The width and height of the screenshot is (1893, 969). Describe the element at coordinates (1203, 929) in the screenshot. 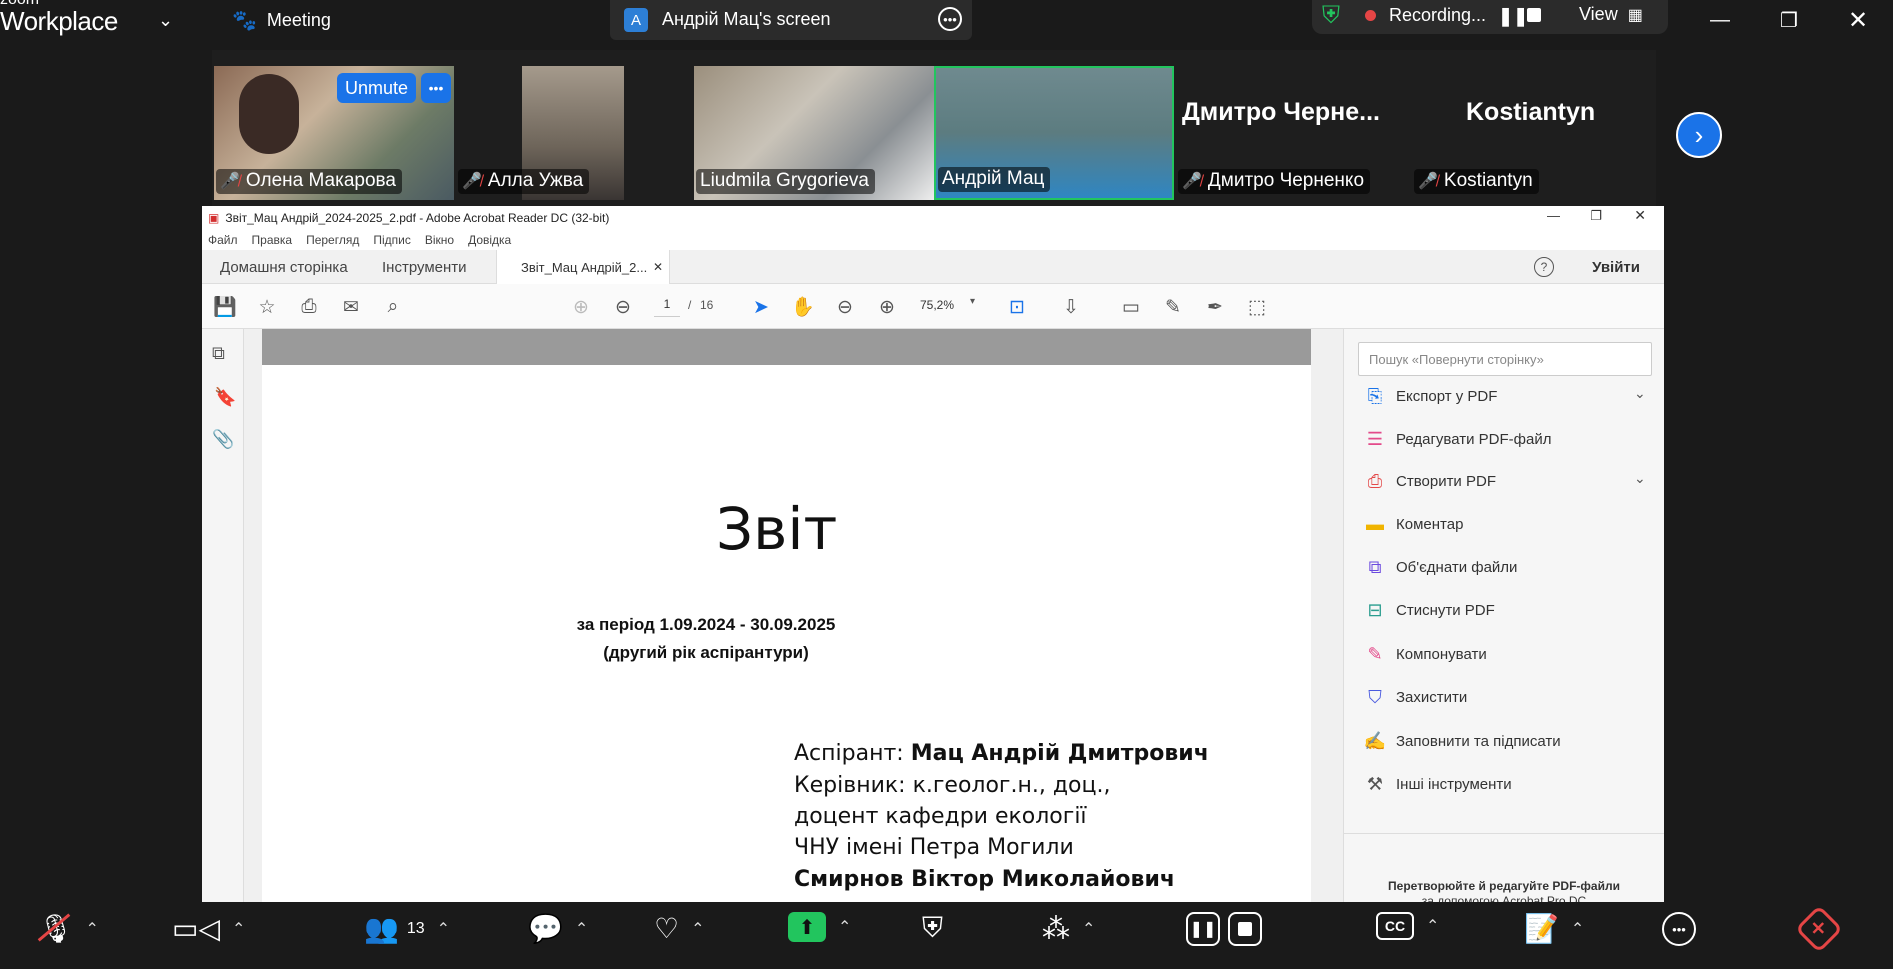

I see `pause-icon: ❚❚` at that location.